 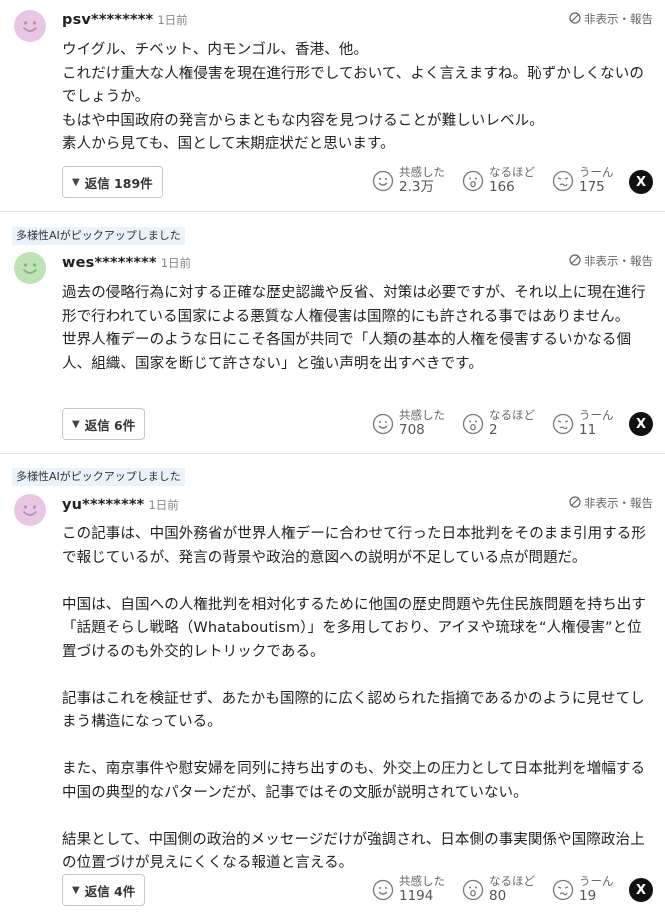 I want to click on username: yu******** 1日前, so click(x=120, y=505).